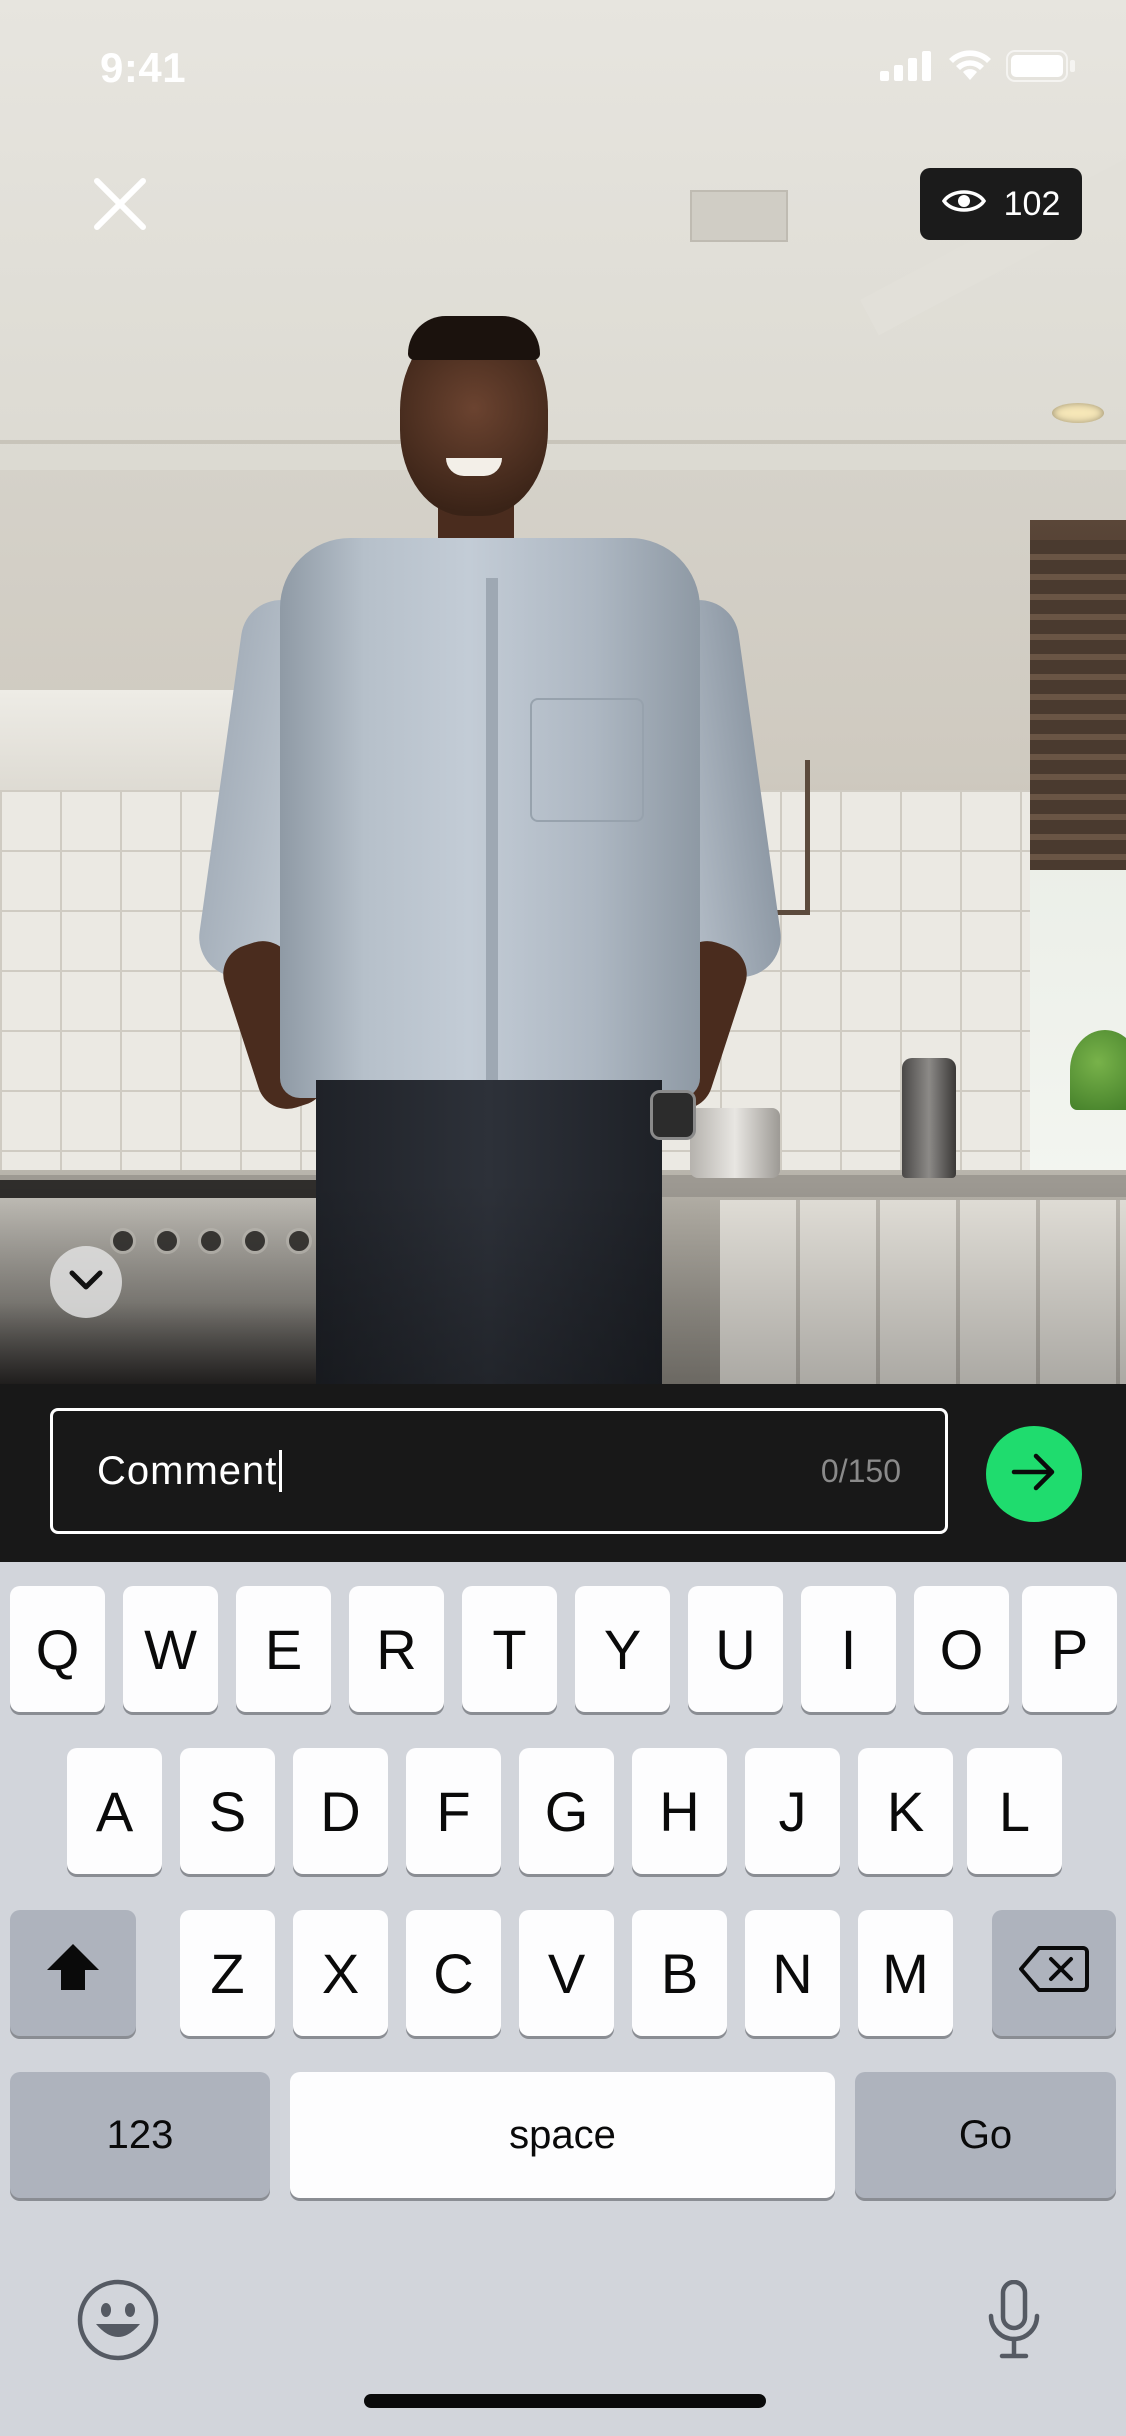  Describe the element at coordinates (566, 1811) in the screenshot. I see `key-g: G` at that location.